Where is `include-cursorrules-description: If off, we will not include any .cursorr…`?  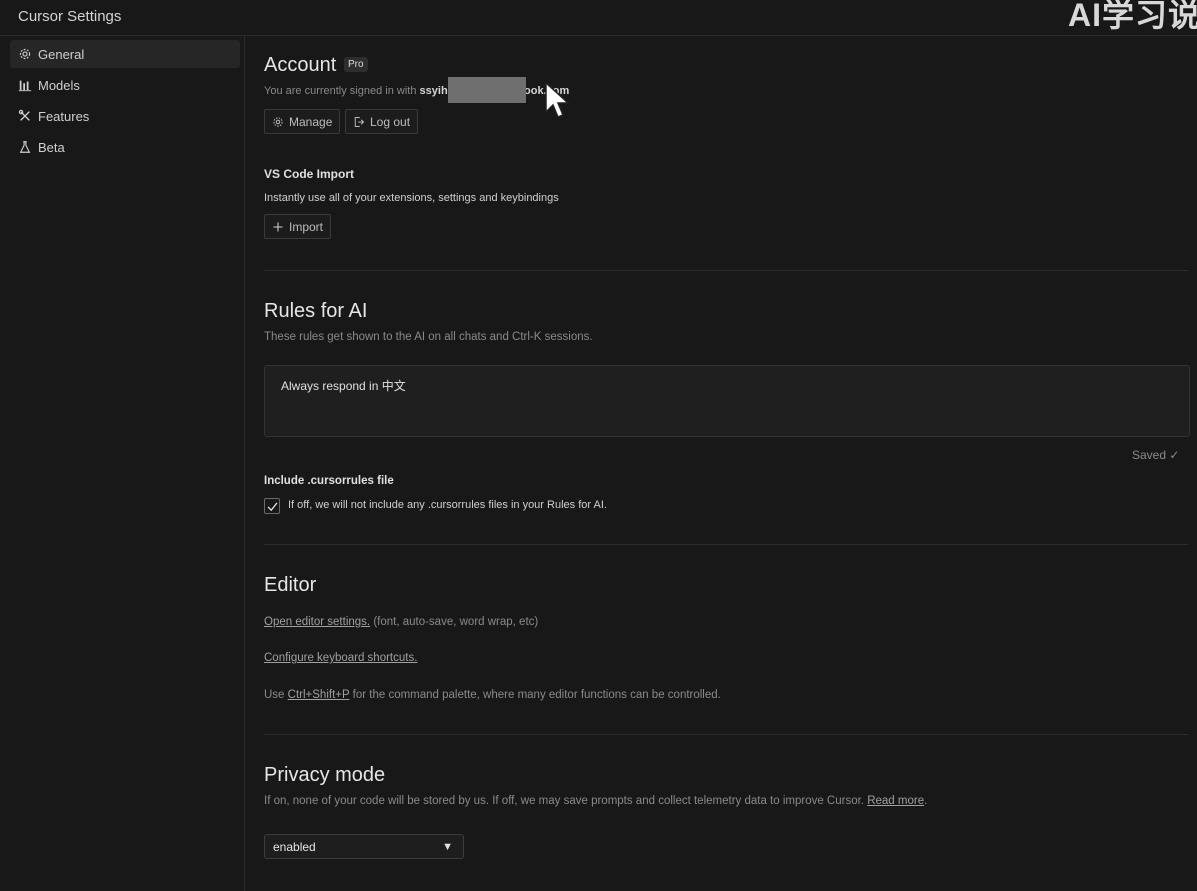
include-cursorrules-description: If off, we will not include any .cursorr… is located at coordinates (447, 505).